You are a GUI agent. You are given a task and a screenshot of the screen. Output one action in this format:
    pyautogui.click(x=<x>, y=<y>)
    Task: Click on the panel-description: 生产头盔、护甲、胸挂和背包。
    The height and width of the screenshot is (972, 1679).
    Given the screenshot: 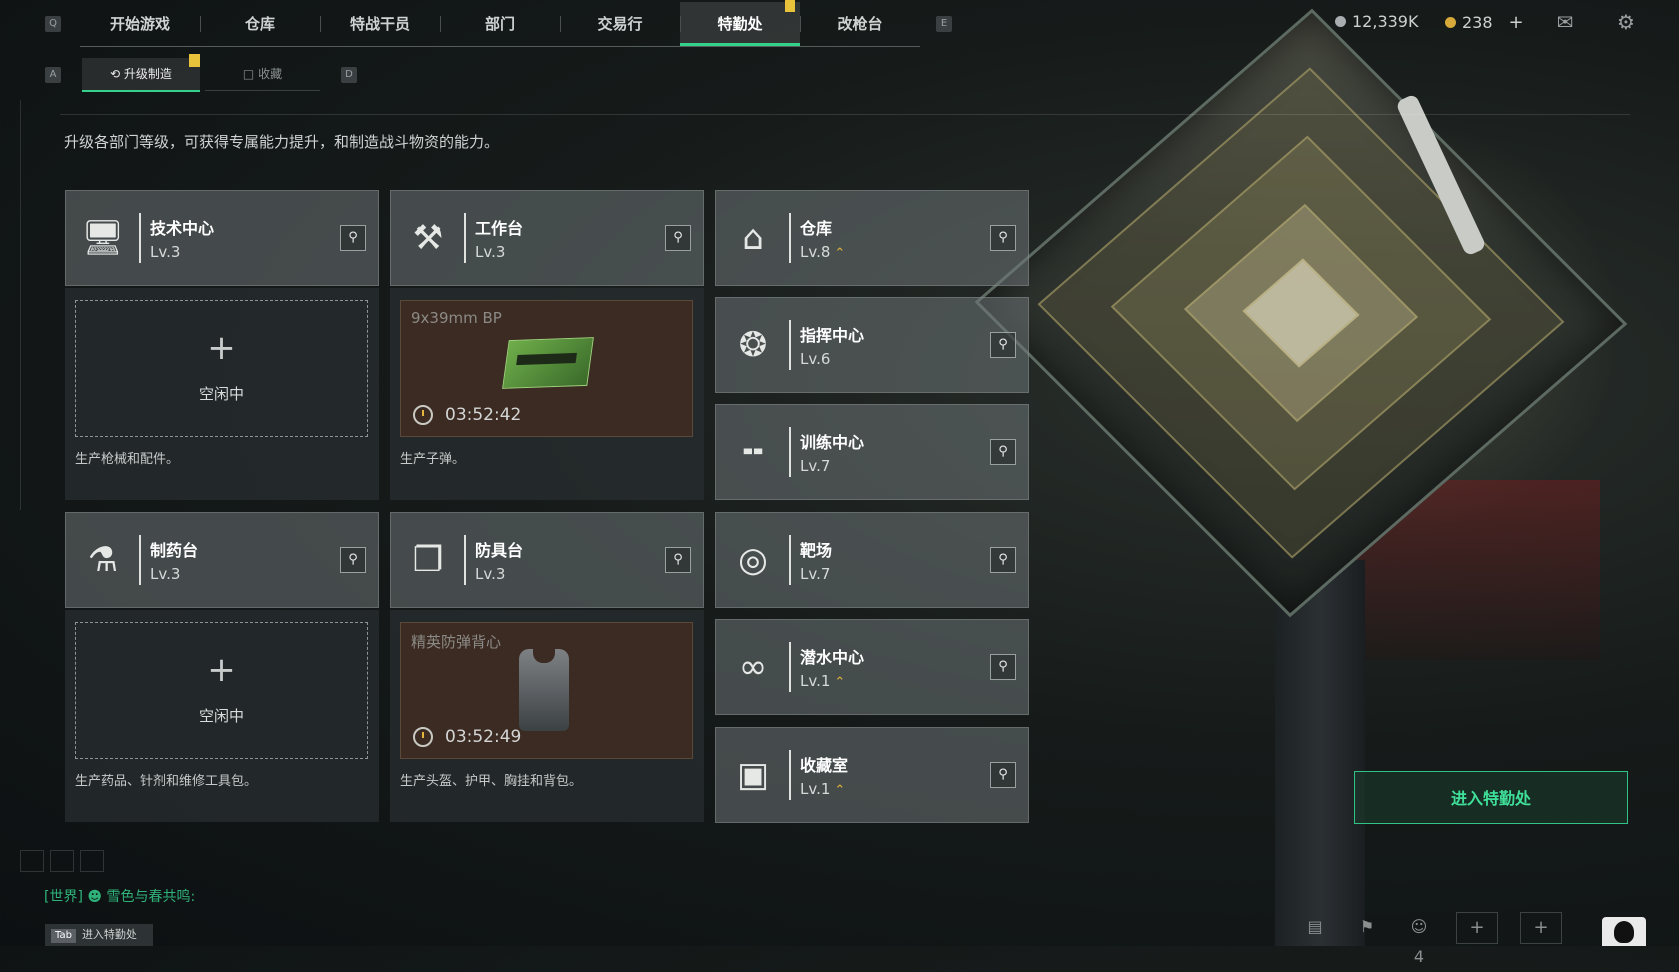 What is the action you would take?
    pyautogui.click(x=491, y=781)
    